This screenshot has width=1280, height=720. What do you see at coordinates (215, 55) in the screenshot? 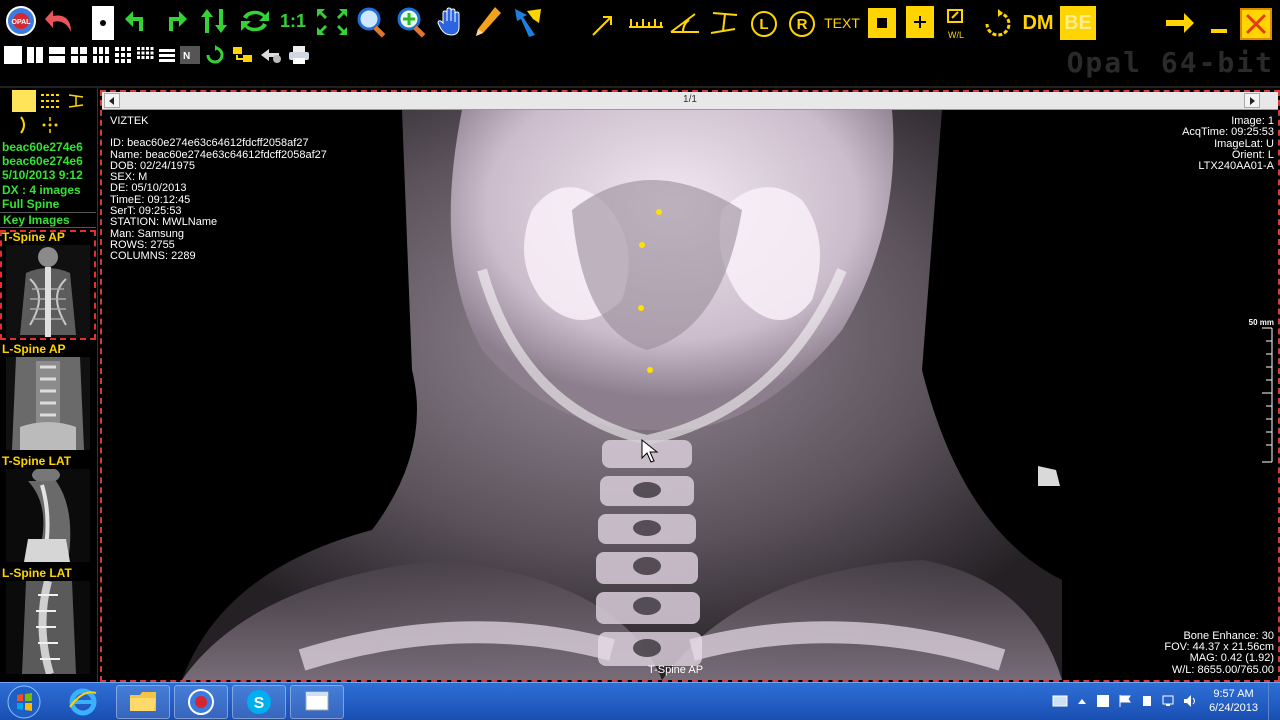
I see `refresh-icon` at bounding box center [215, 55].